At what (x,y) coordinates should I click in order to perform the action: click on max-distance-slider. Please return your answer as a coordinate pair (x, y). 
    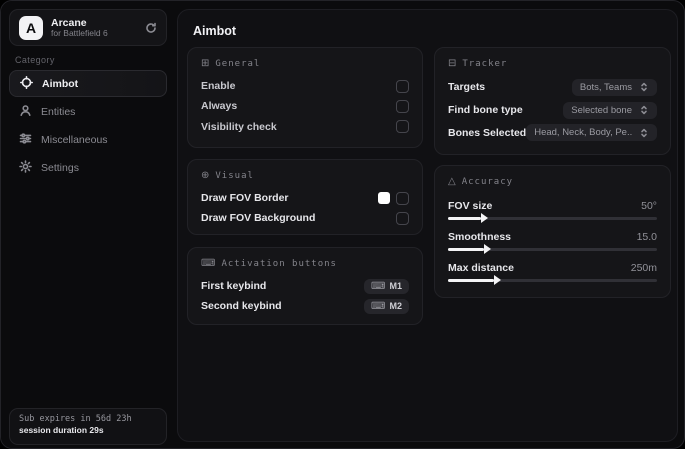
    Looking at the image, I should click on (552, 280).